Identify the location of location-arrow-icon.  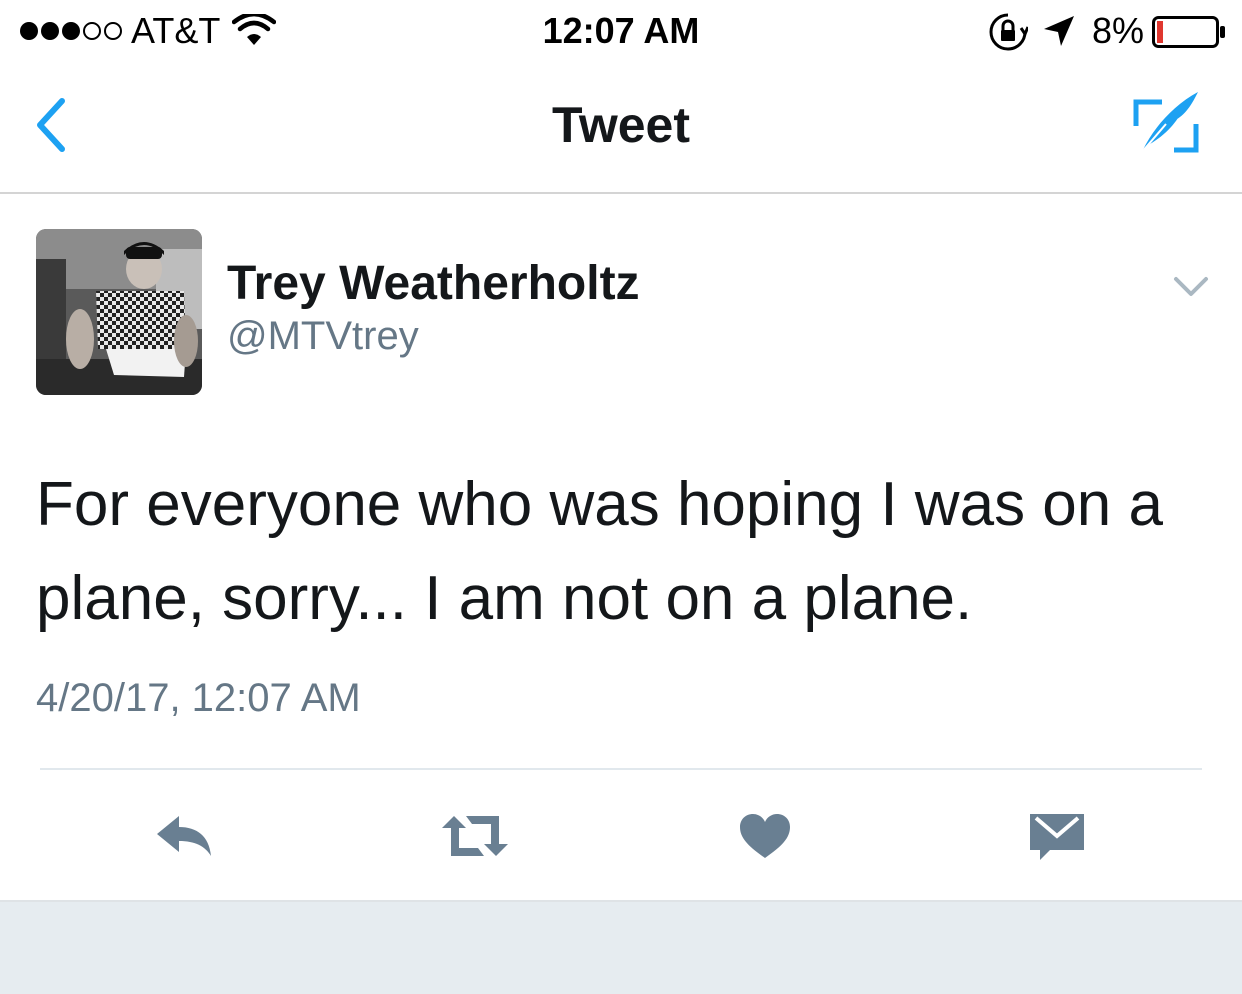
(1059, 31).